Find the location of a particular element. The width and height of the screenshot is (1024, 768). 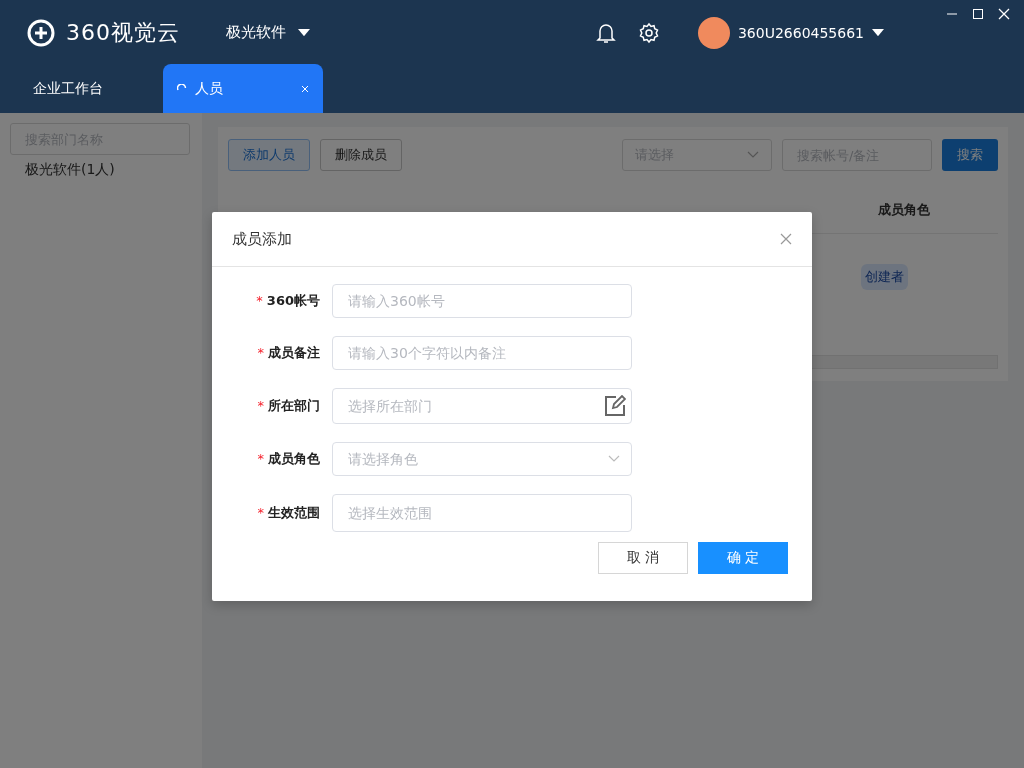

logo-icon is located at coordinates (41, 32).